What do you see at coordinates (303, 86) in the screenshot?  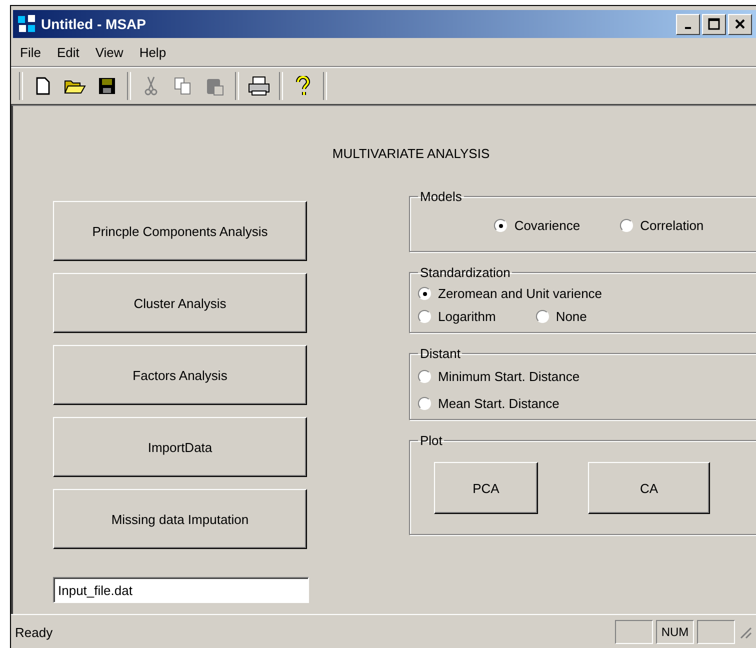 I see `question-mark-icon` at bounding box center [303, 86].